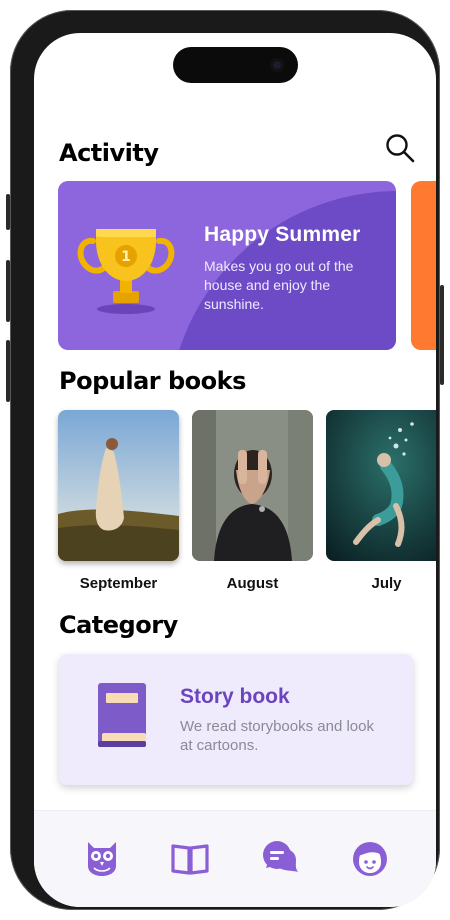 This screenshot has width=450, height=920. What do you see at coordinates (109, 153) in the screenshot?
I see `activity-title: Activity` at bounding box center [109, 153].